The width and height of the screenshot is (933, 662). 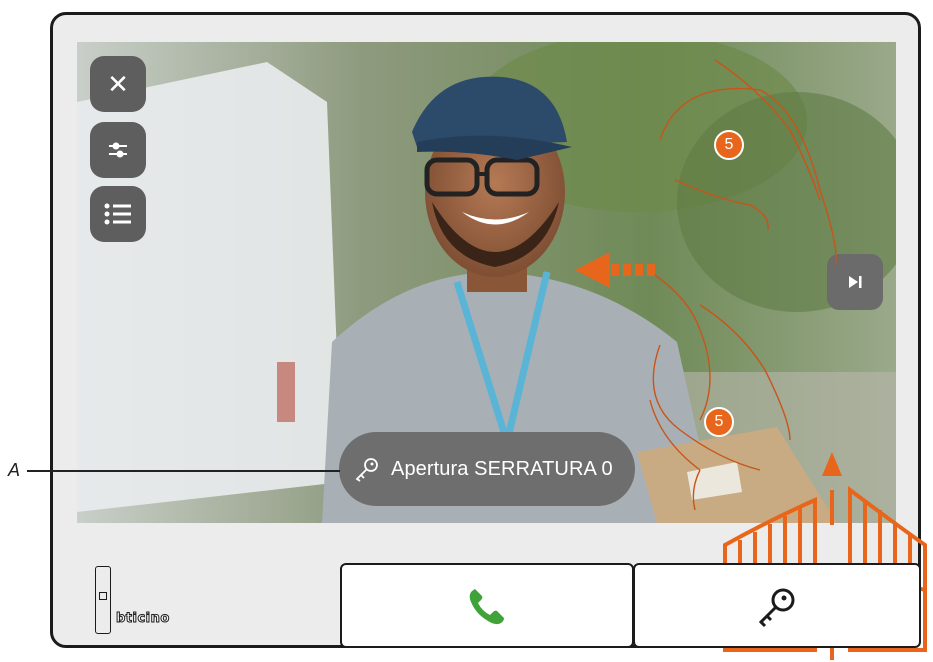 I want to click on phone-icon, so click(x=486, y=606).